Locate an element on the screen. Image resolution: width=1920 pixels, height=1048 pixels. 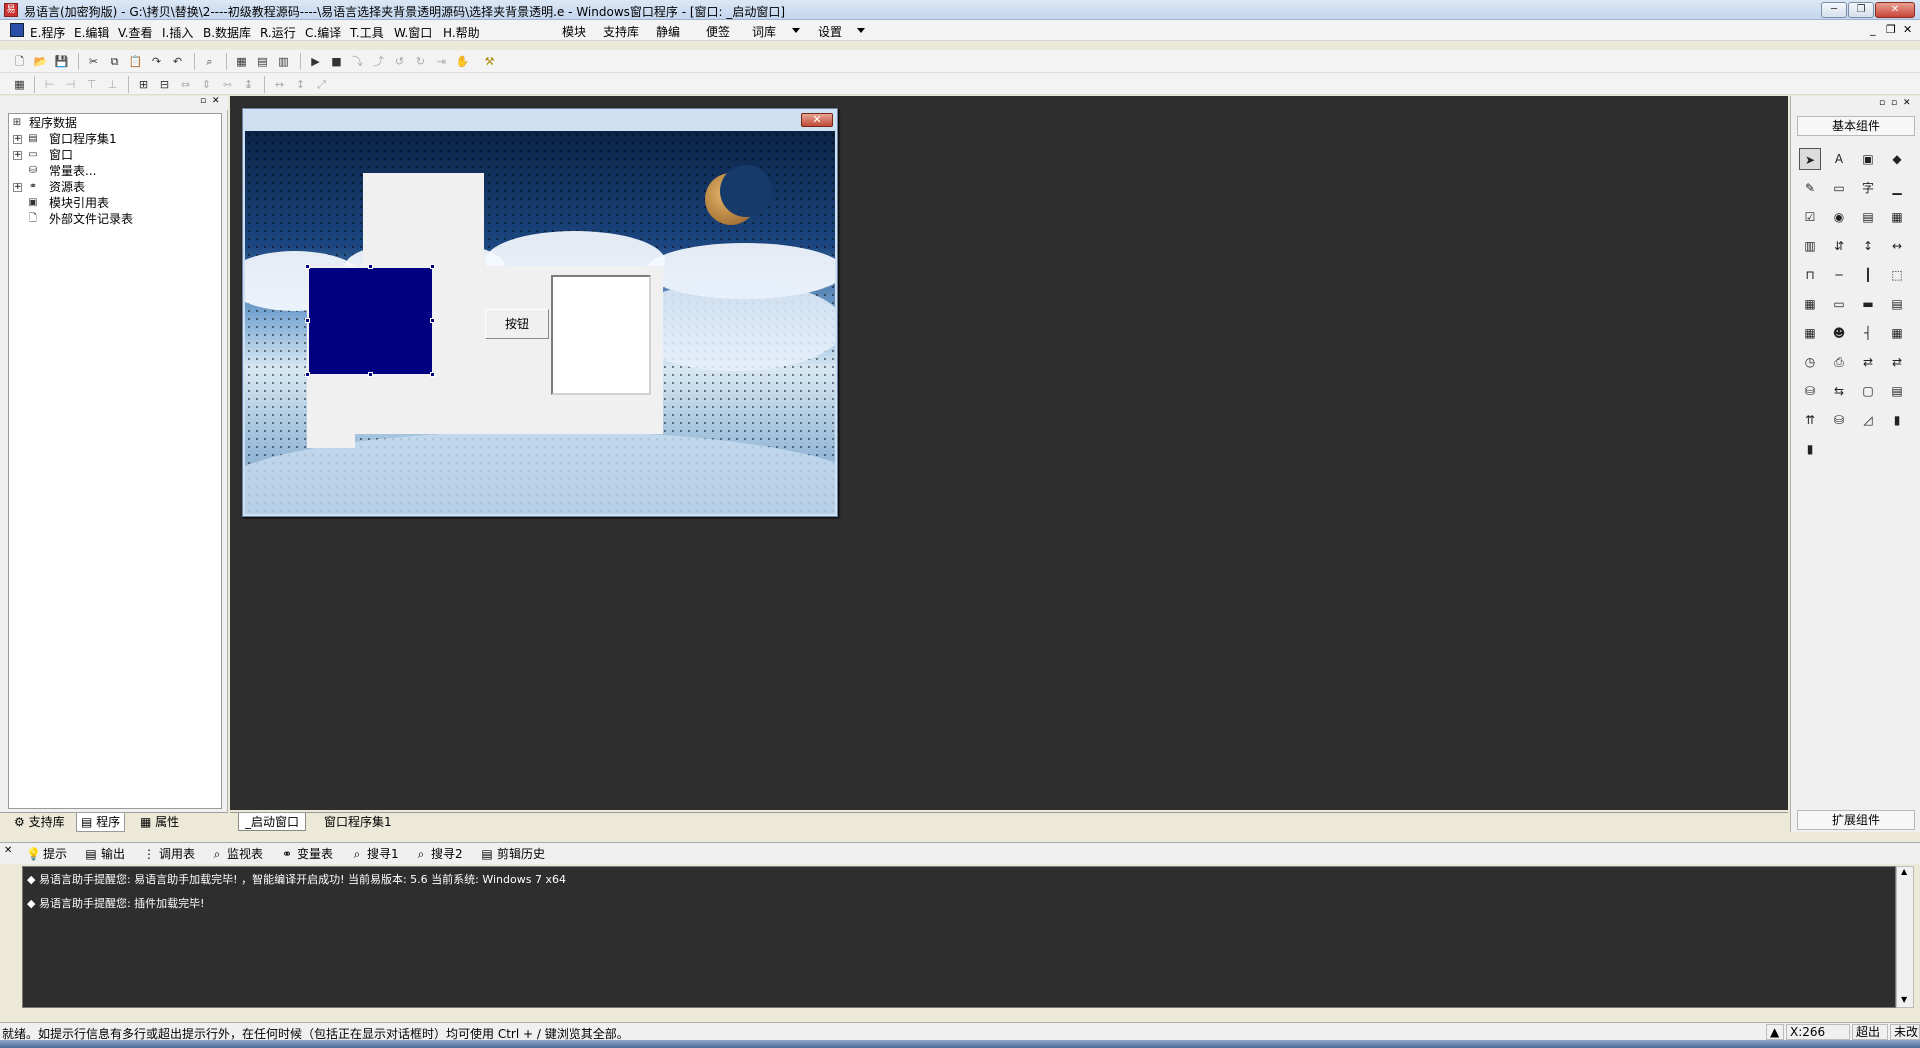
layout1-icon: ▦ is located at coordinates (241, 61).